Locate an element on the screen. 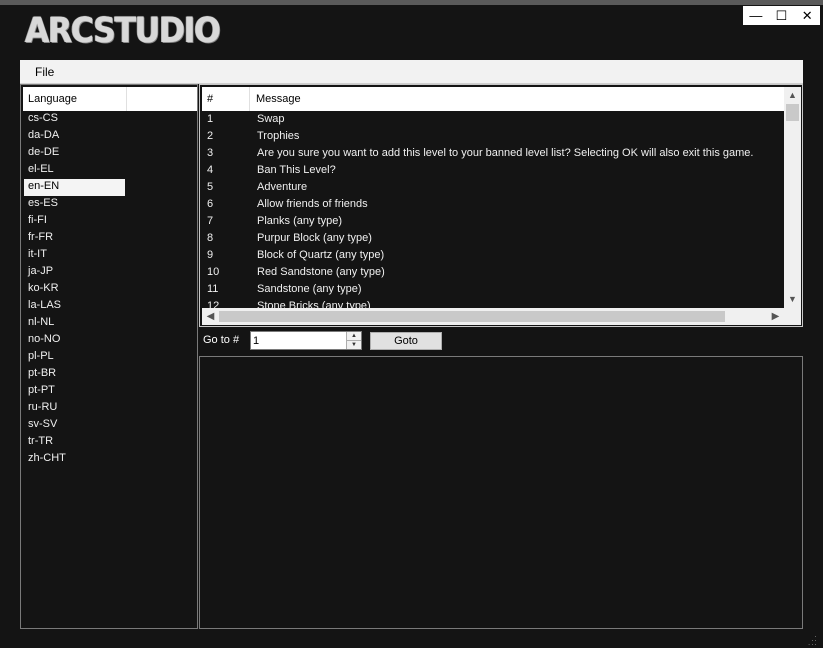 The height and width of the screenshot is (648, 823). app-logo: ARCSTUDIO is located at coordinates (123, 31).